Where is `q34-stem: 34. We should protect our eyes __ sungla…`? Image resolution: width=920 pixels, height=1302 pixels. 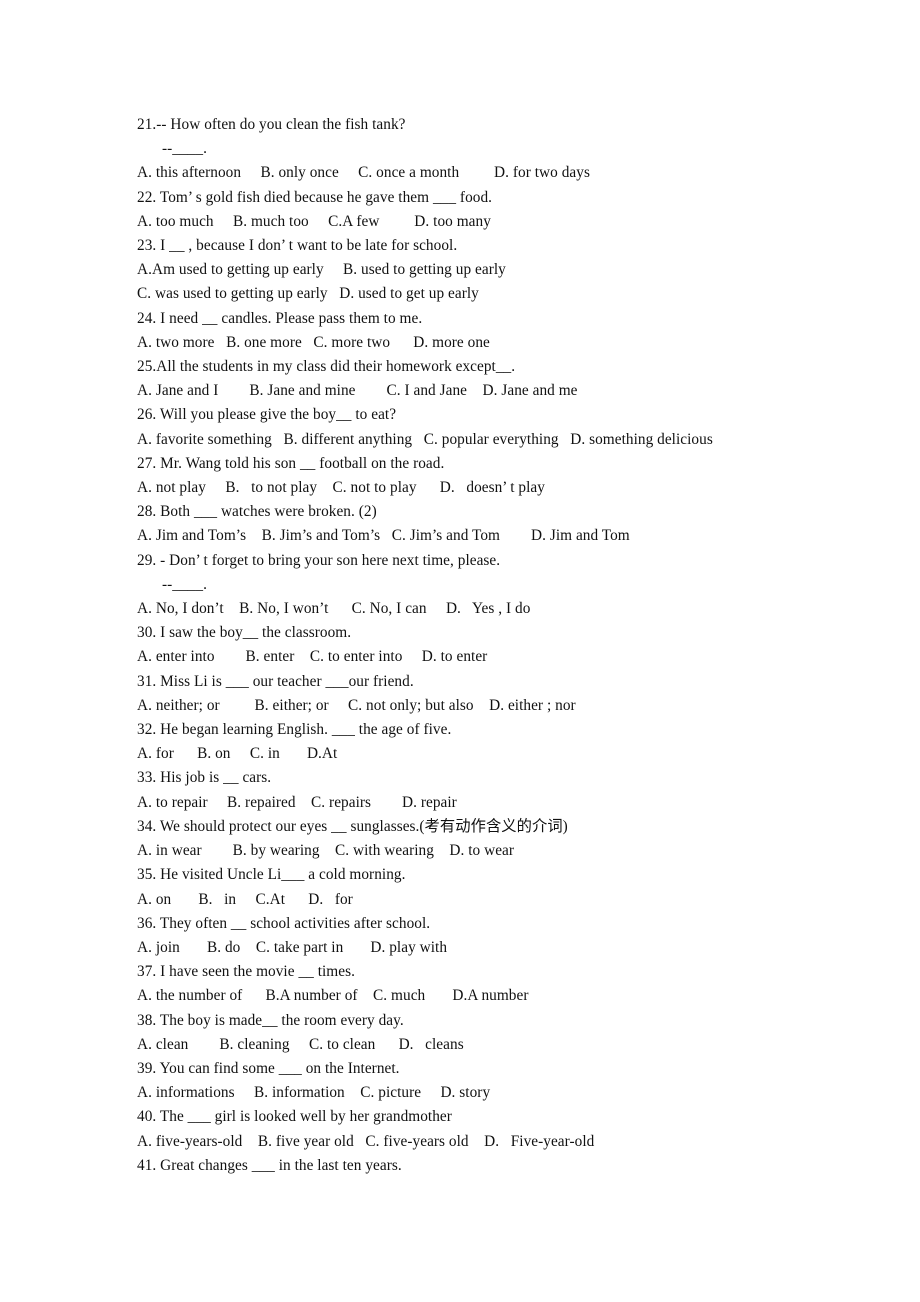 q34-stem: 34. We should protect our eyes __ sungla… is located at coordinates (352, 826).